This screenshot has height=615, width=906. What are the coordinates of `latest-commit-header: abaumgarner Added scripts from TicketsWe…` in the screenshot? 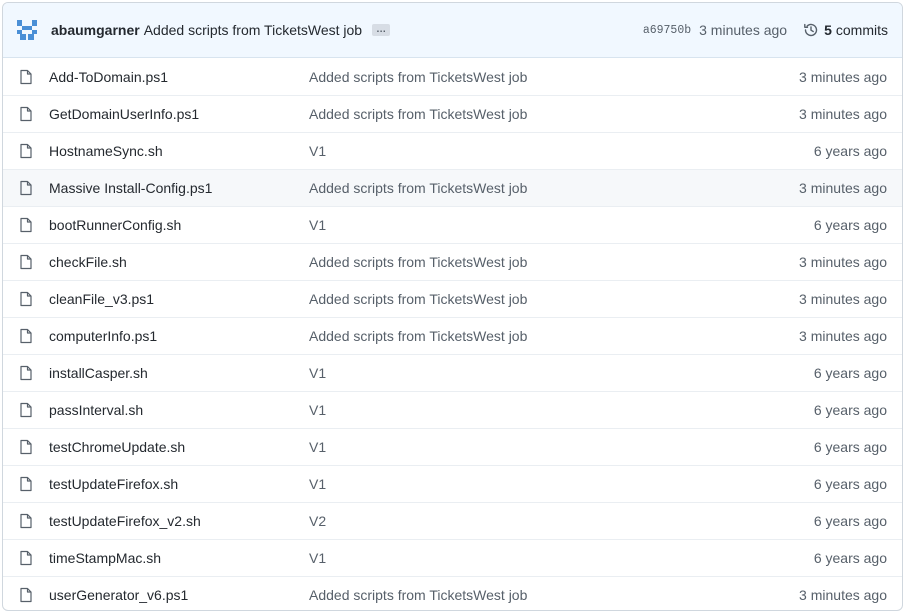 It's located at (452, 30).